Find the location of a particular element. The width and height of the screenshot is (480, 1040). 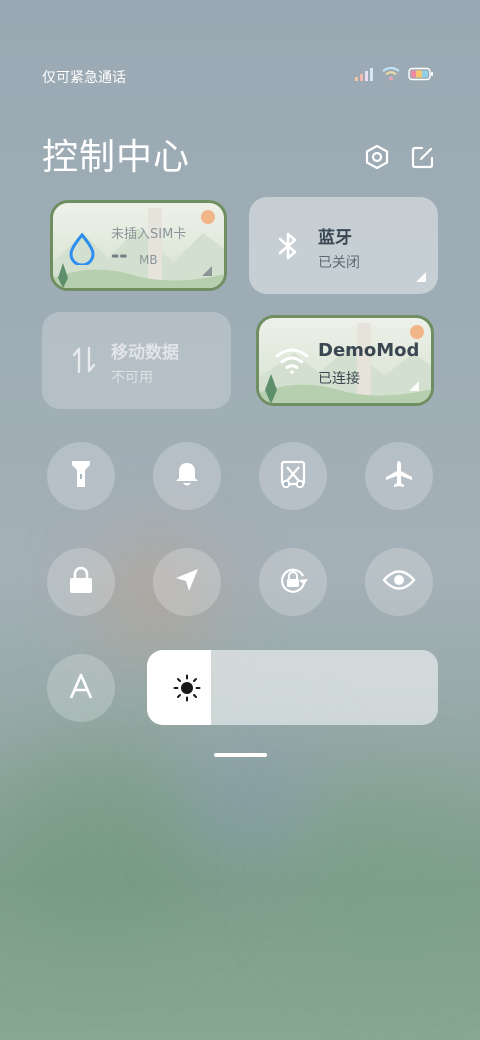

drag-handle is located at coordinates (240, 755).